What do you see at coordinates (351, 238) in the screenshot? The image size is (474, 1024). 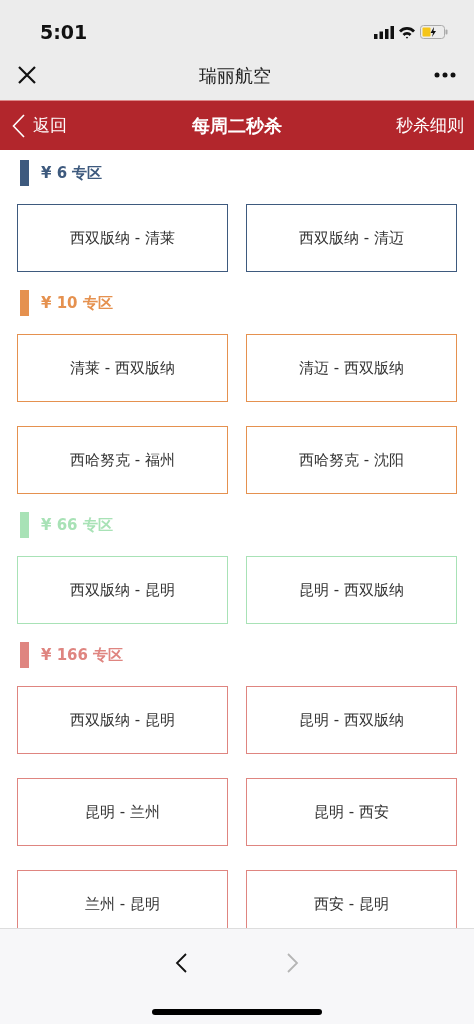 I see `route-button: 西双版纳 - 清迈` at bounding box center [351, 238].